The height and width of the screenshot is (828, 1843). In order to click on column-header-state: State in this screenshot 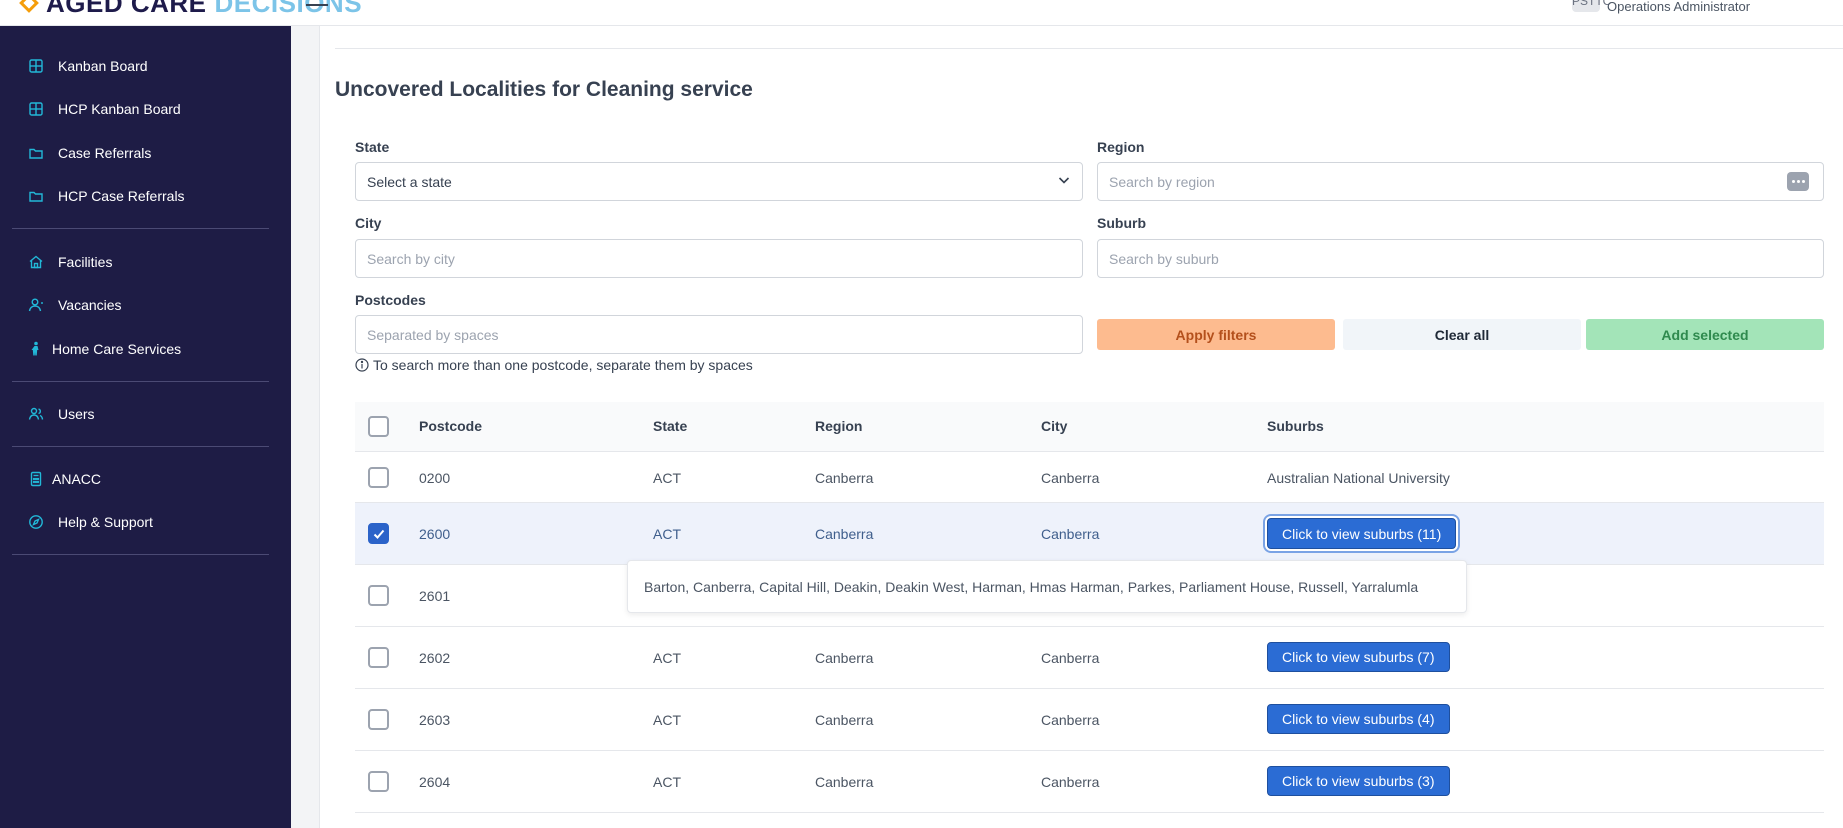, I will do `click(670, 426)`.